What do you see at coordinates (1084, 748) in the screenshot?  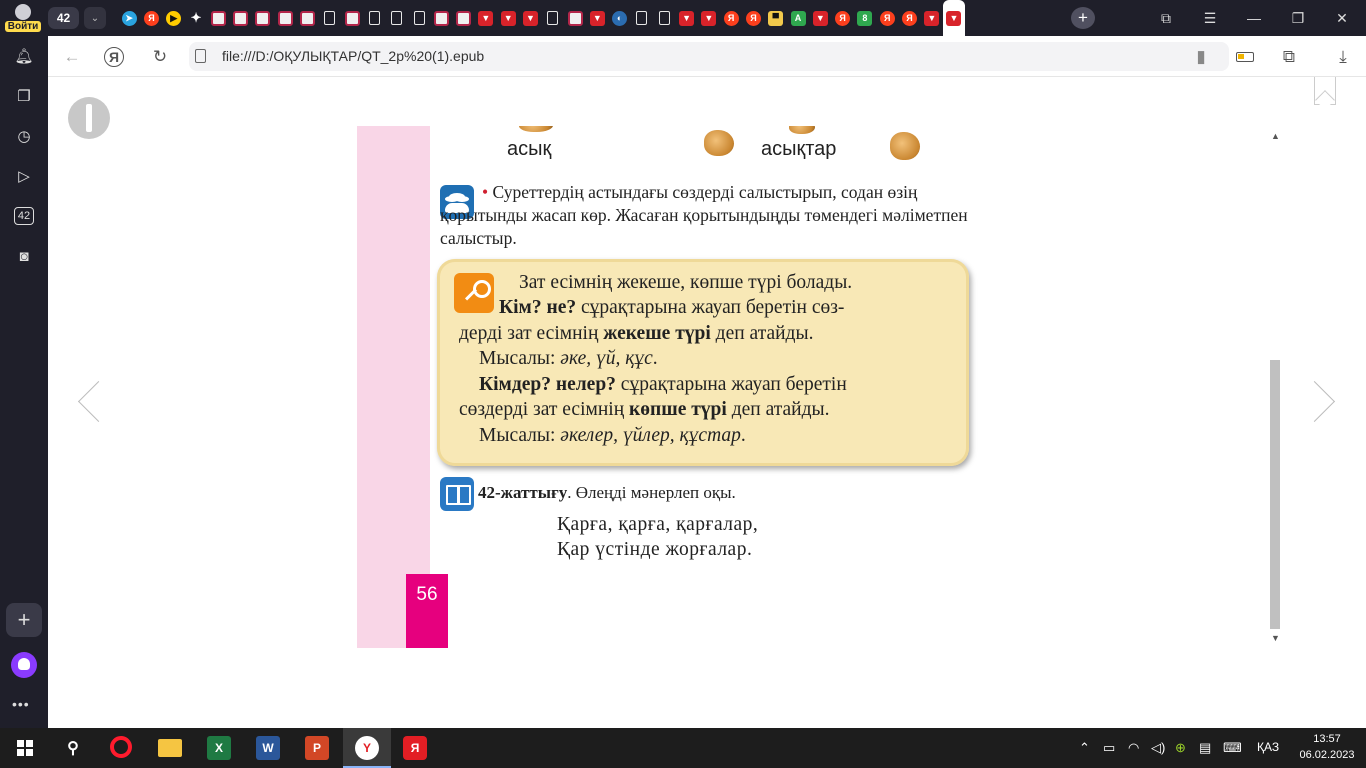 I see `chevron-up-icon: ⌃` at bounding box center [1084, 748].